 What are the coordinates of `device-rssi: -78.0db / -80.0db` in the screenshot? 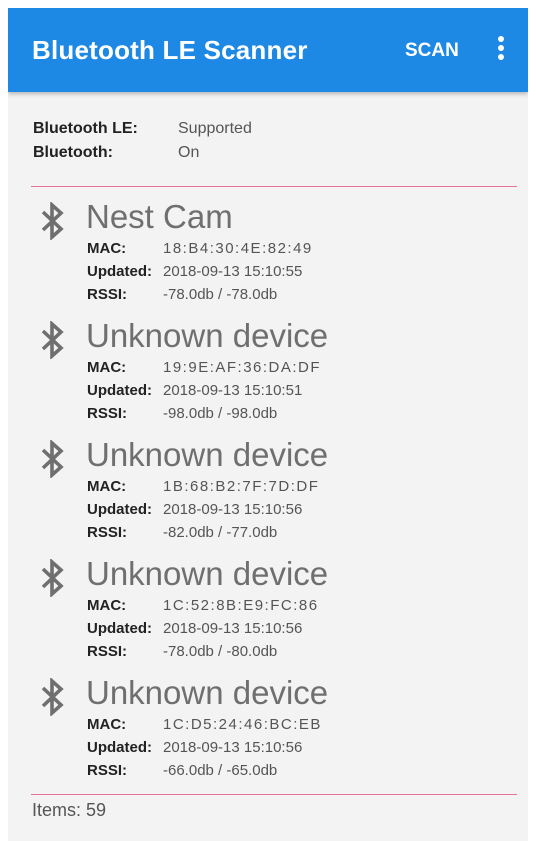 It's located at (220, 651).